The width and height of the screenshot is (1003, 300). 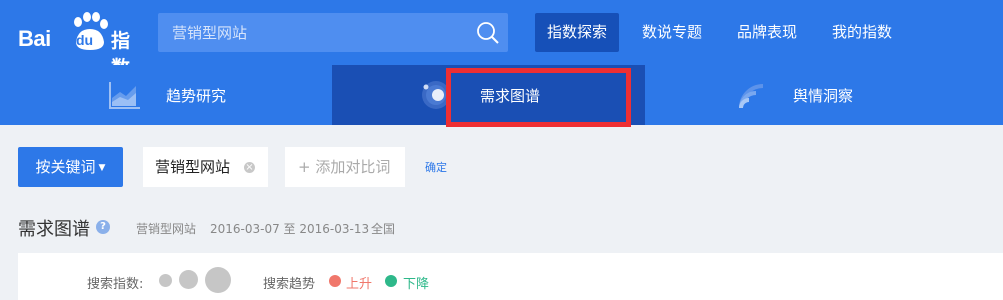 What do you see at coordinates (249, 167) in the screenshot?
I see `remove-keyword-icon: ×` at bounding box center [249, 167].